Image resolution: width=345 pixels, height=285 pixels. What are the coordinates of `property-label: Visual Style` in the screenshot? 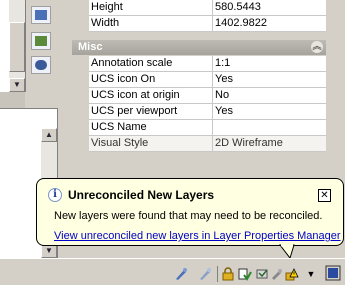 It's located at (120, 143).